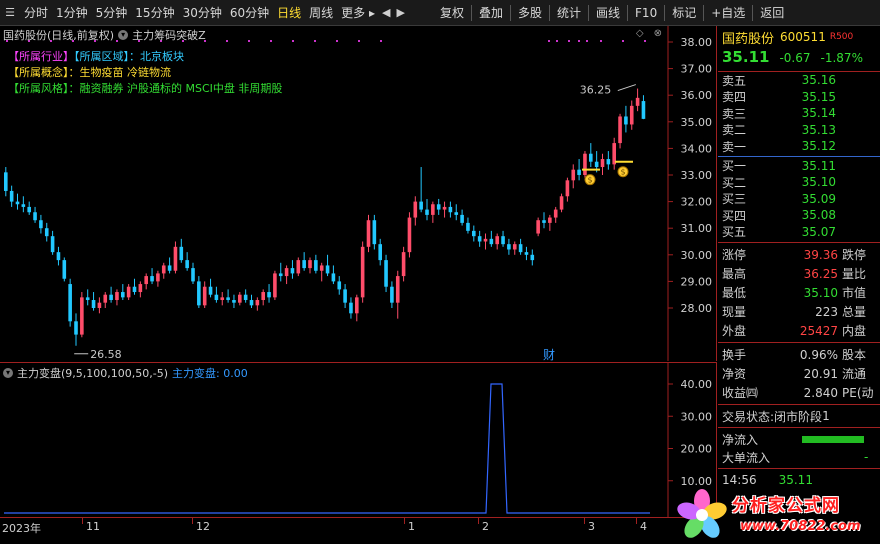 The height and width of the screenshot is (544, 880). Describe the element at coordinates (795, 480) in the screenshot. I see `tick-price: 35.11` at that location.